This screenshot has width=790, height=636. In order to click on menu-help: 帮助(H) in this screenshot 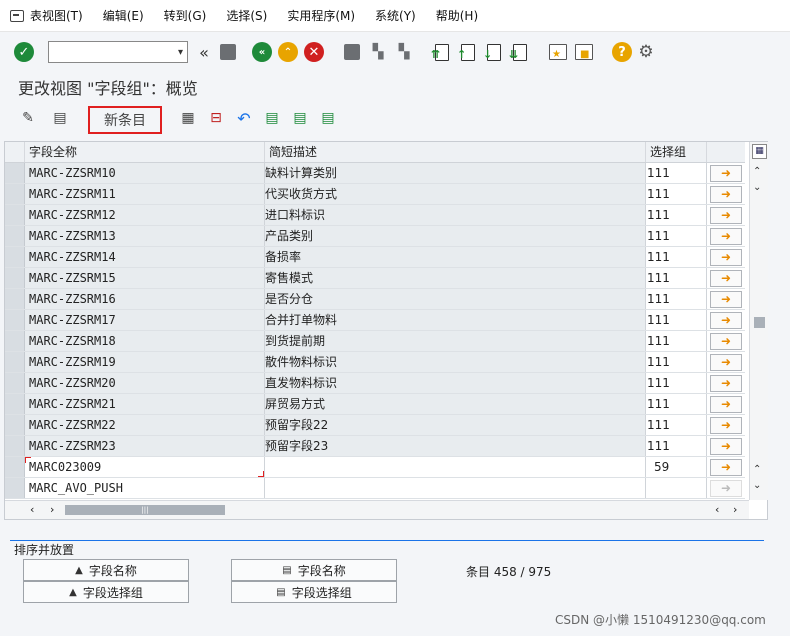, I will do `click(457, 15)`.